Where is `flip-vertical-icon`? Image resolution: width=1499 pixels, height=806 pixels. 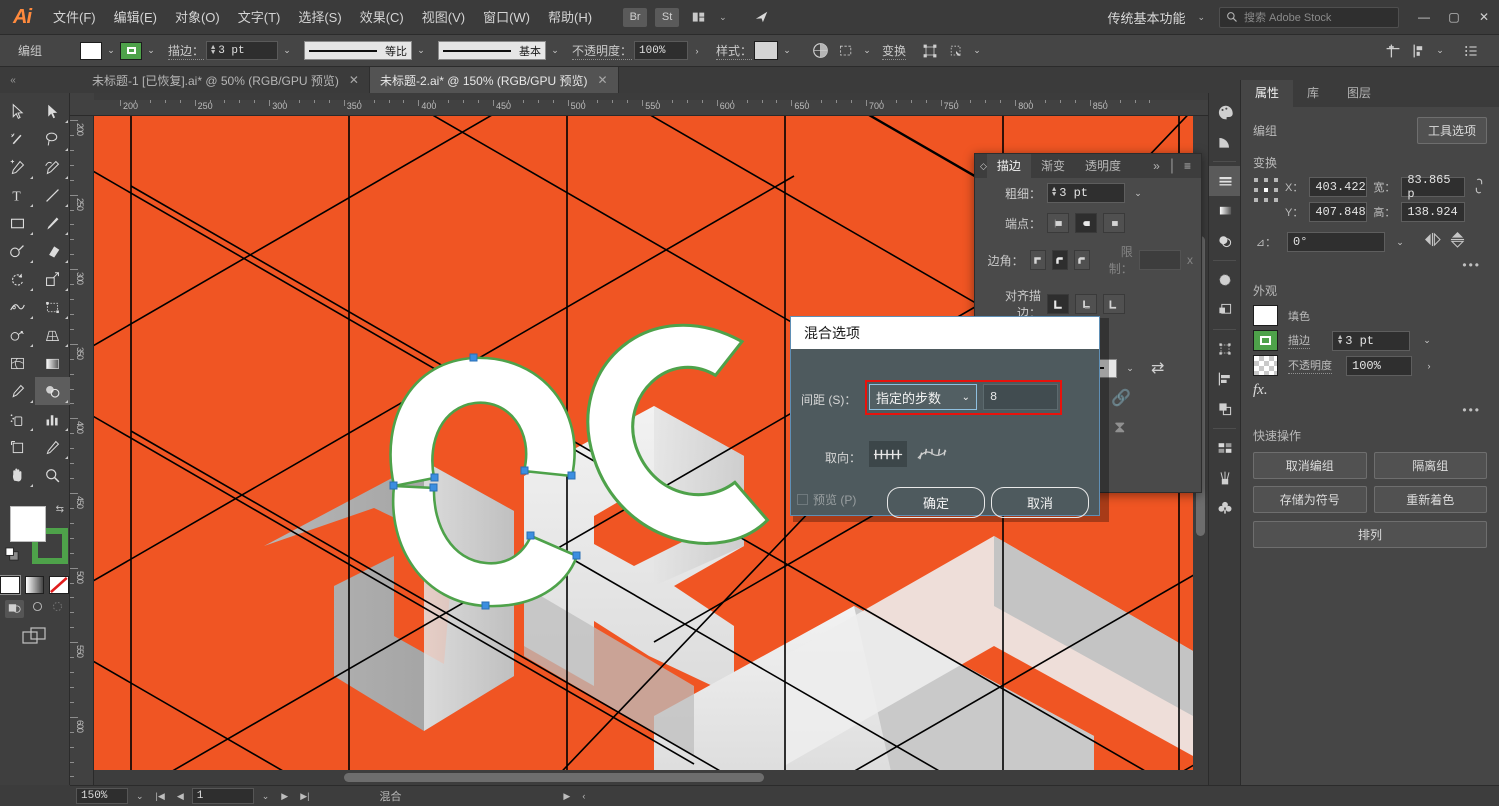
flip-vertical-icon is located at coordinates (1457, 242).